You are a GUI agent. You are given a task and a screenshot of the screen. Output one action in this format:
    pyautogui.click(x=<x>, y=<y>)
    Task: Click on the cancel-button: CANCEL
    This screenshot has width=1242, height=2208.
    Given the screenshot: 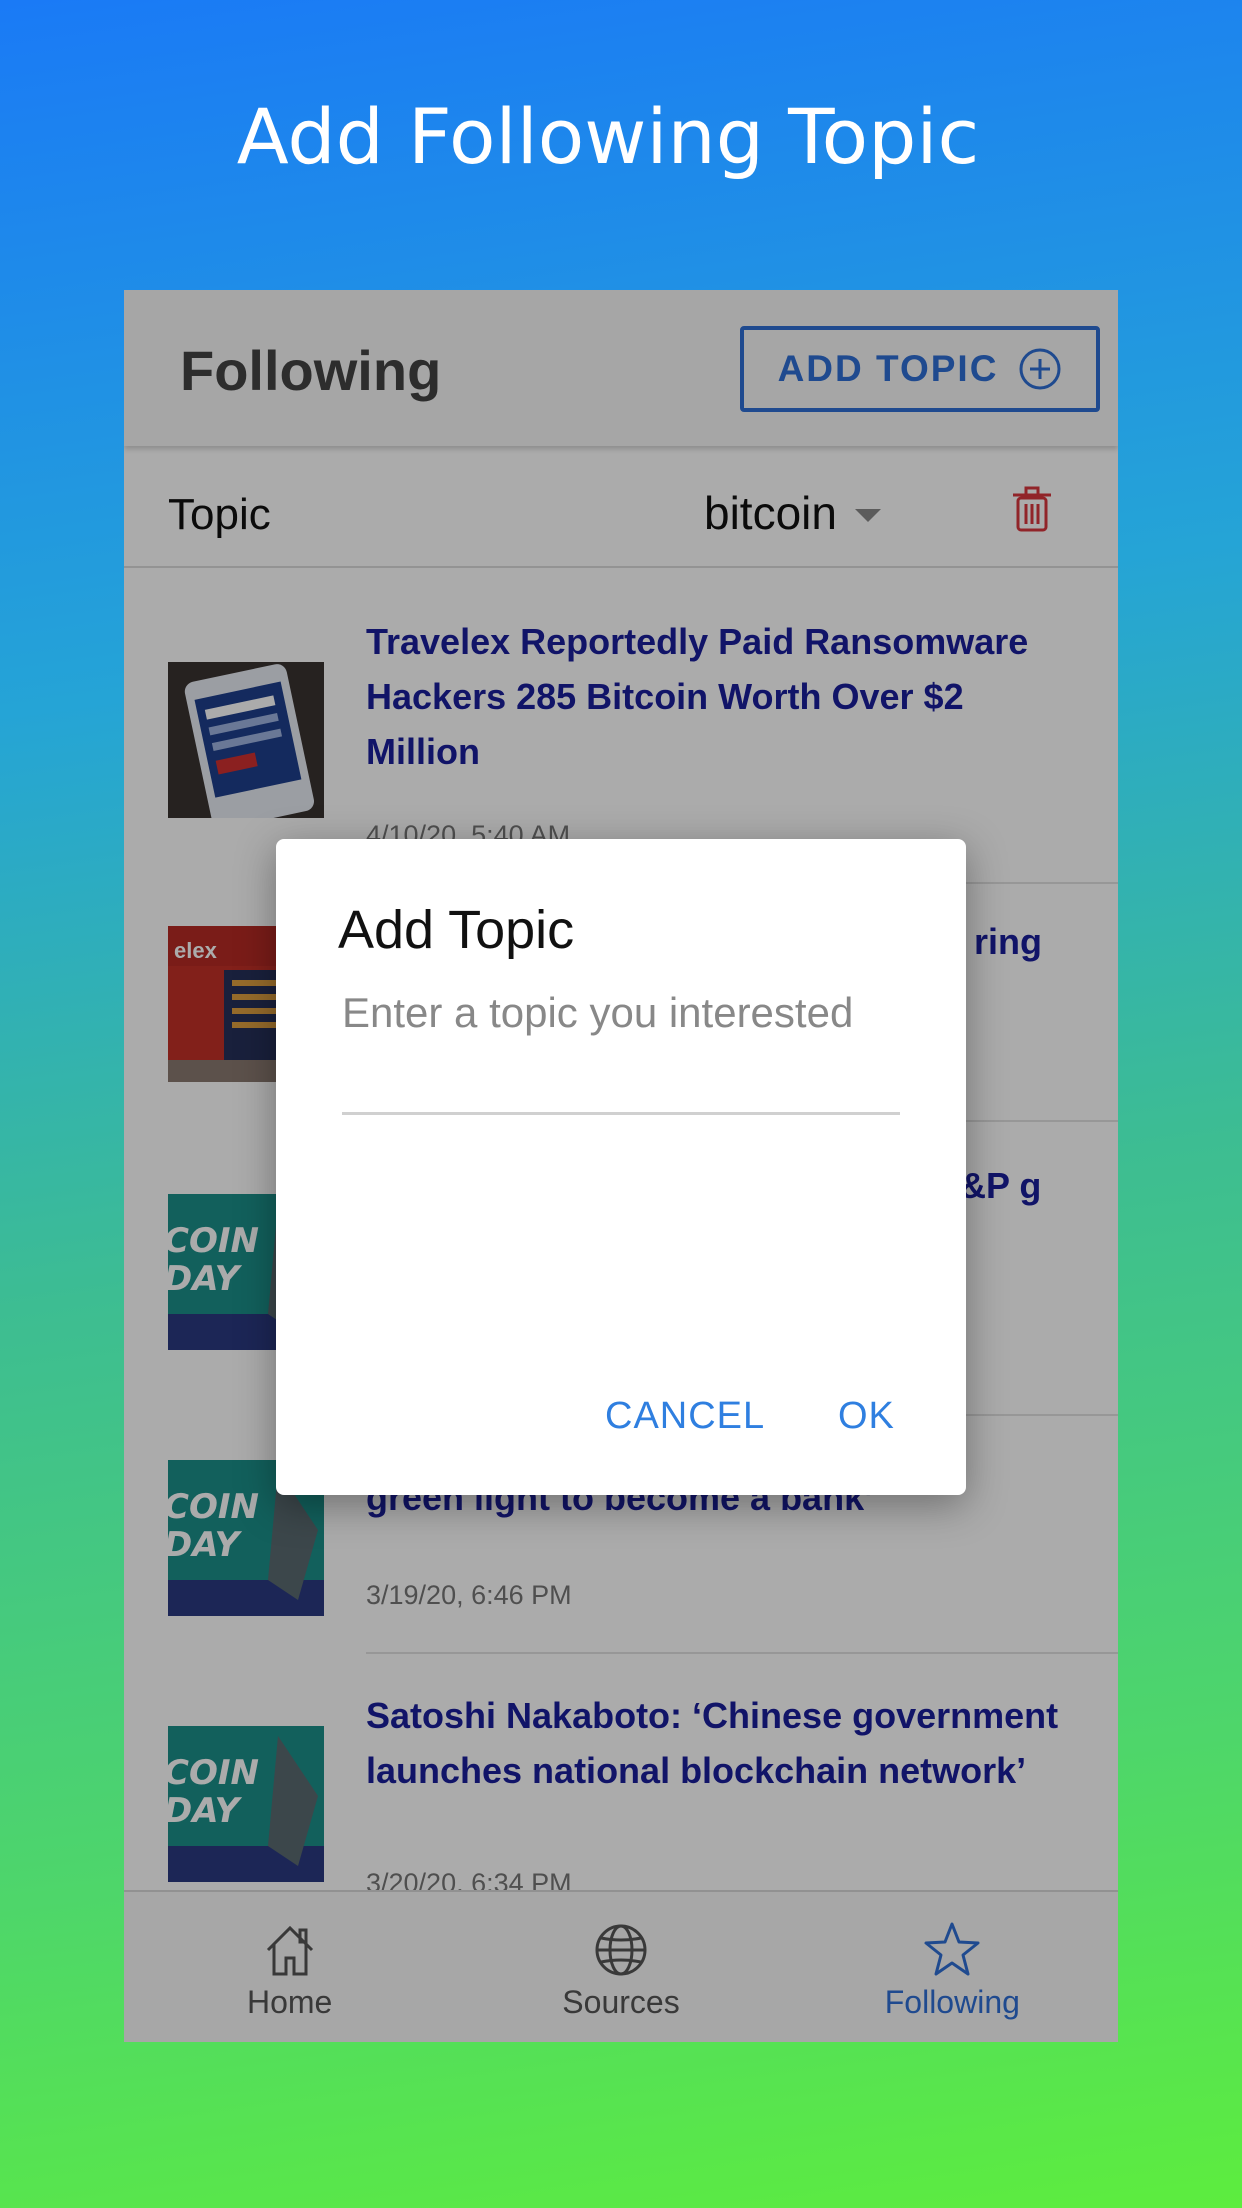 What is the action you would take?
    pyautogui.click(x=685, y=1416)
    